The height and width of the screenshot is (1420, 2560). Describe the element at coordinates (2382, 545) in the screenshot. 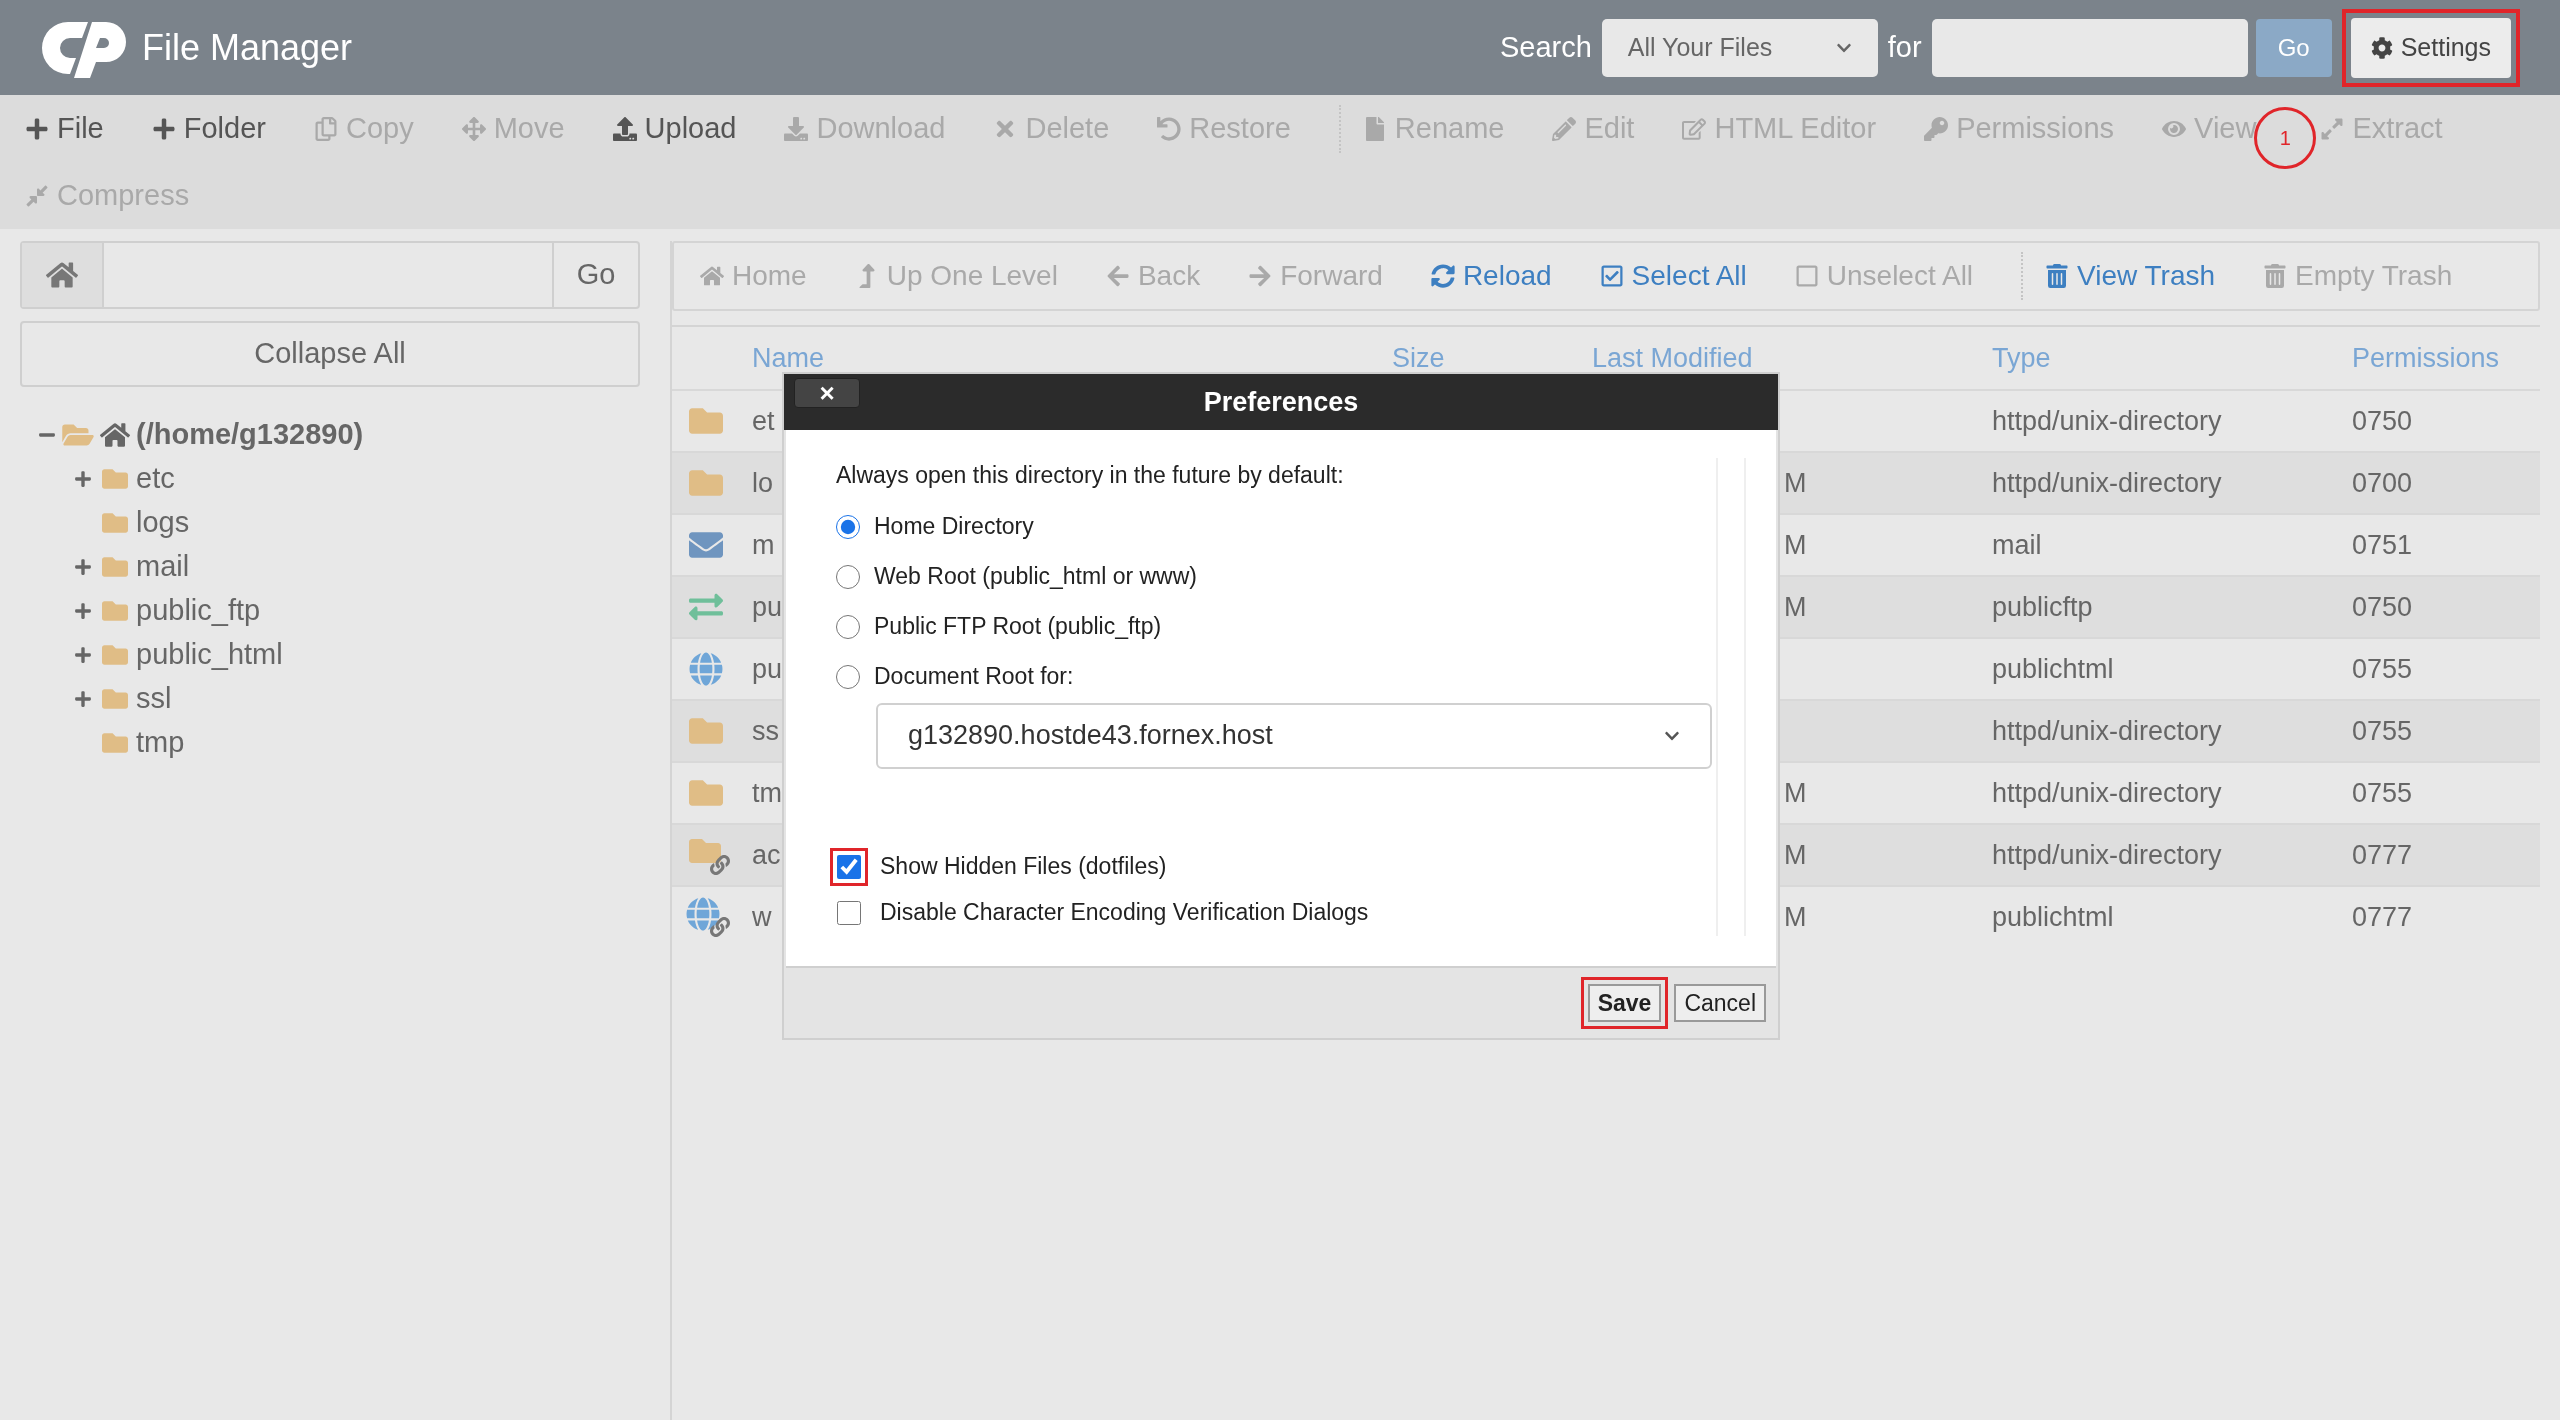

I see `table-cell-text: 0751` at that location.